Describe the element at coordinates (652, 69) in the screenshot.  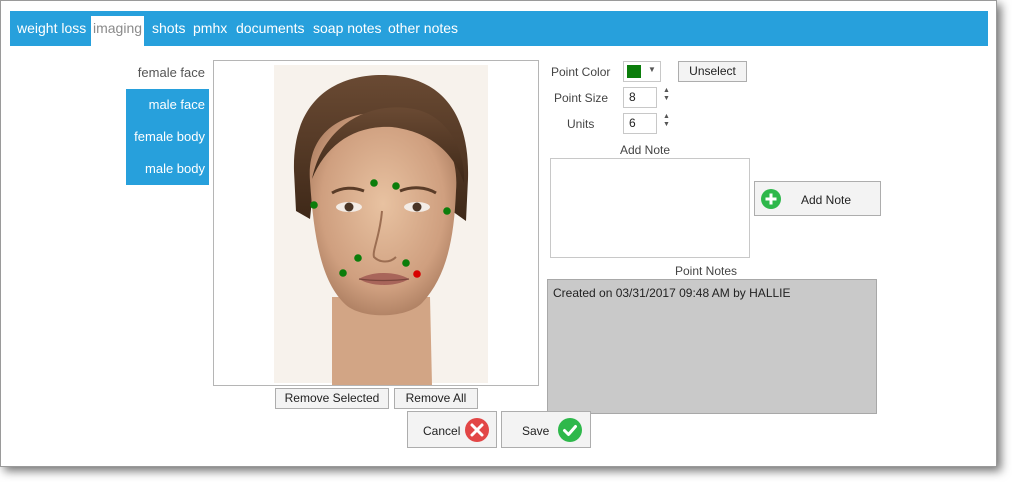
I see `chevron-down-icon: ▼` at that location.